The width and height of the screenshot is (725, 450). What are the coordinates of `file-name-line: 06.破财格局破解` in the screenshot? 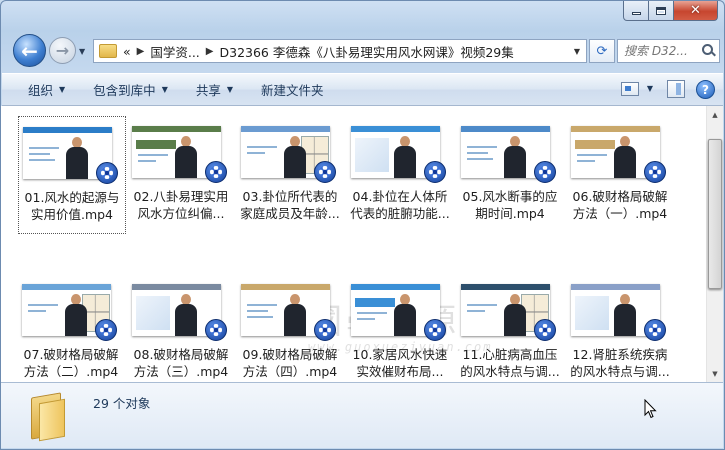 It's located at (620, 196).